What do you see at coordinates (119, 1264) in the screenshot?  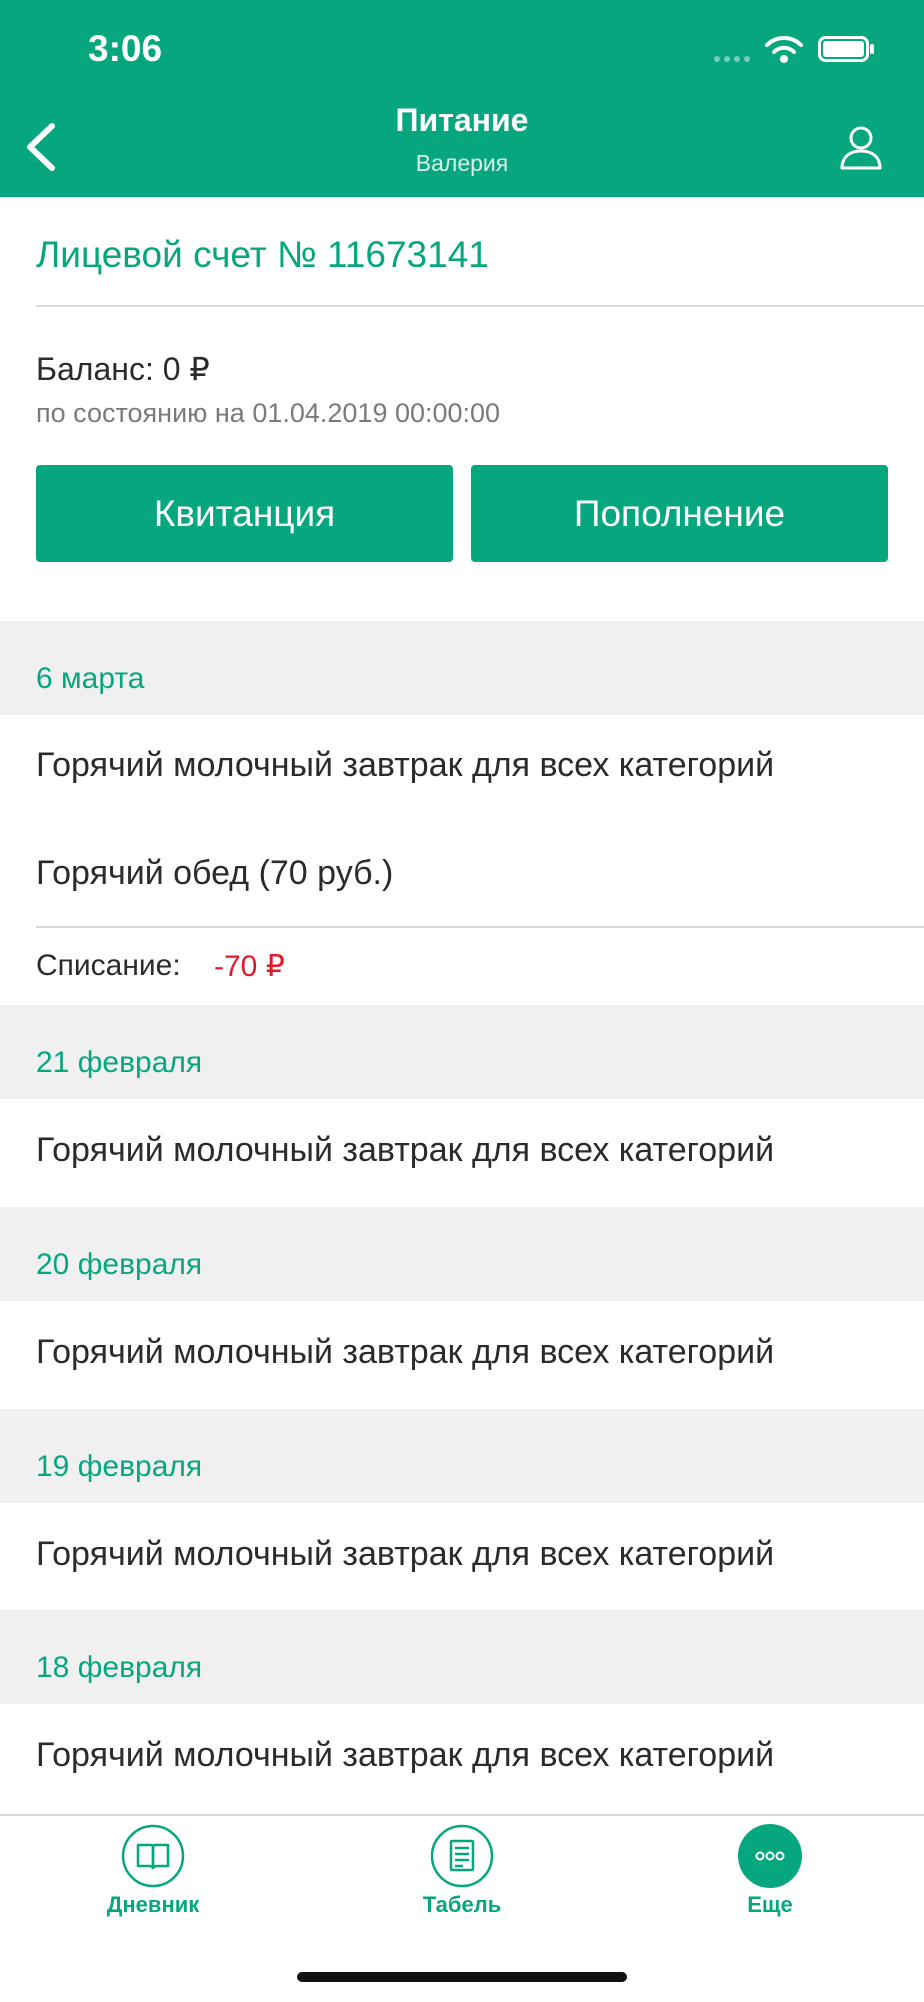 I see `date-label: 20 февраля` at bounding box center [119, 1264].